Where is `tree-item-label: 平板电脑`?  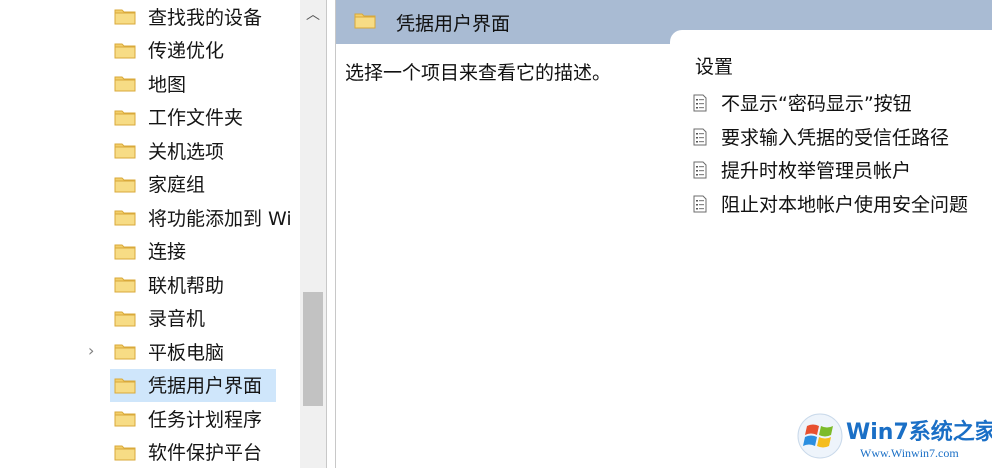
tree-item-label: 平板电脑 is located at coordinates (186, 352).